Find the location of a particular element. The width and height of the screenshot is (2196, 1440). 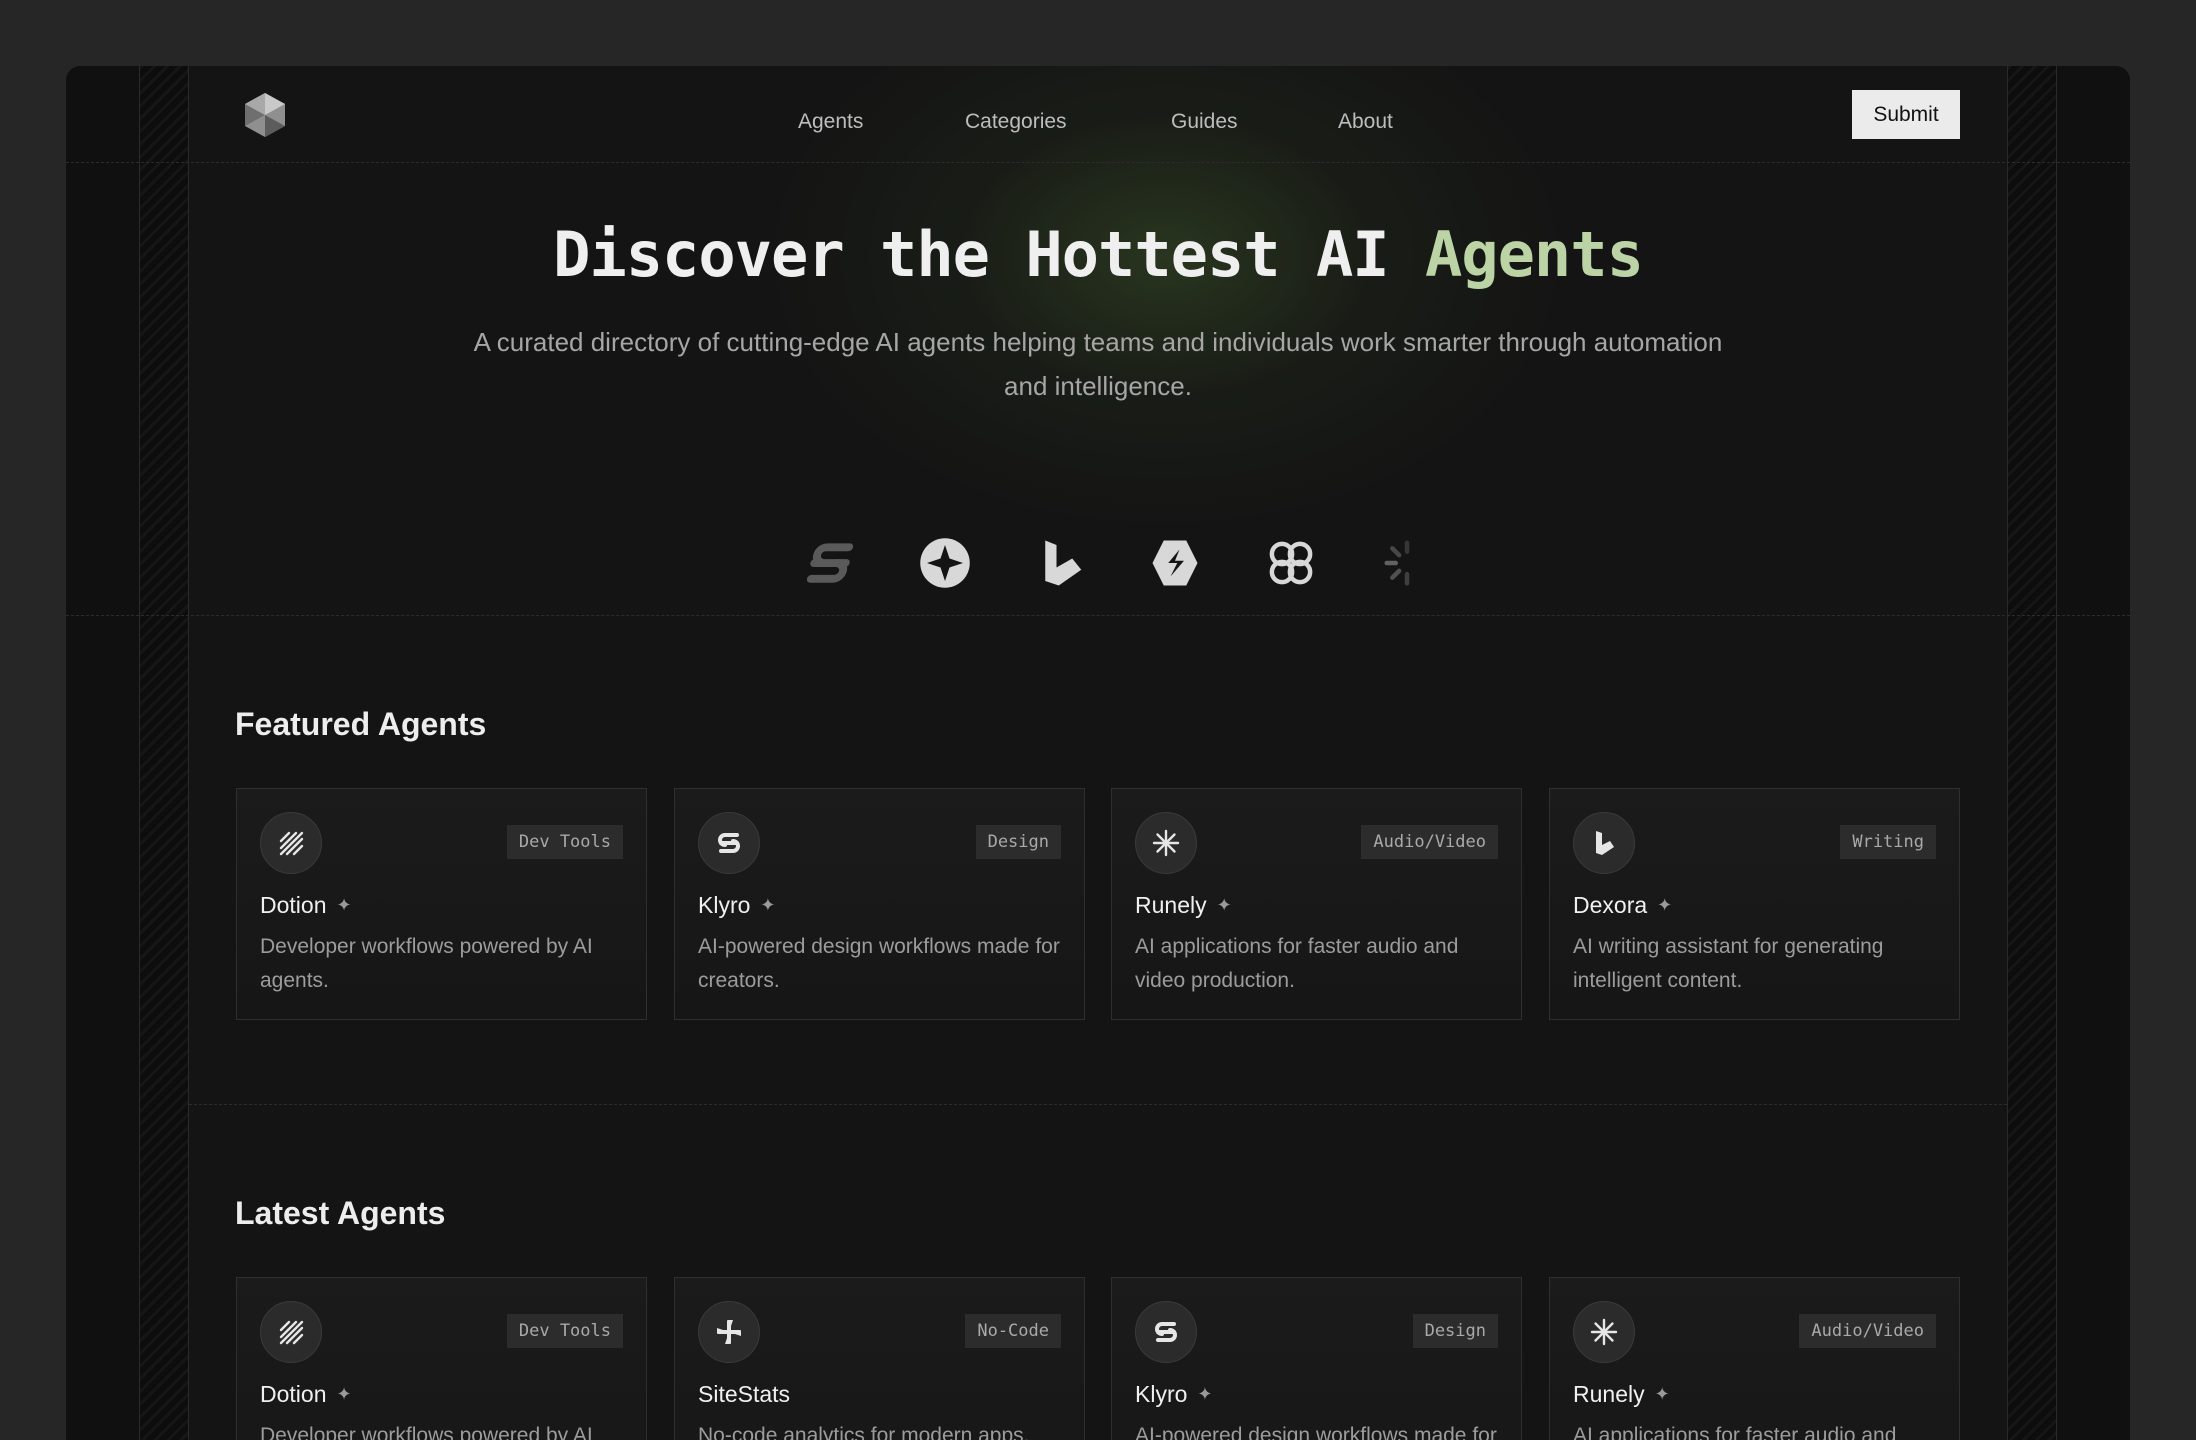

main-nav: Agents Categories Guides About is located at coordinates (1098, 122).